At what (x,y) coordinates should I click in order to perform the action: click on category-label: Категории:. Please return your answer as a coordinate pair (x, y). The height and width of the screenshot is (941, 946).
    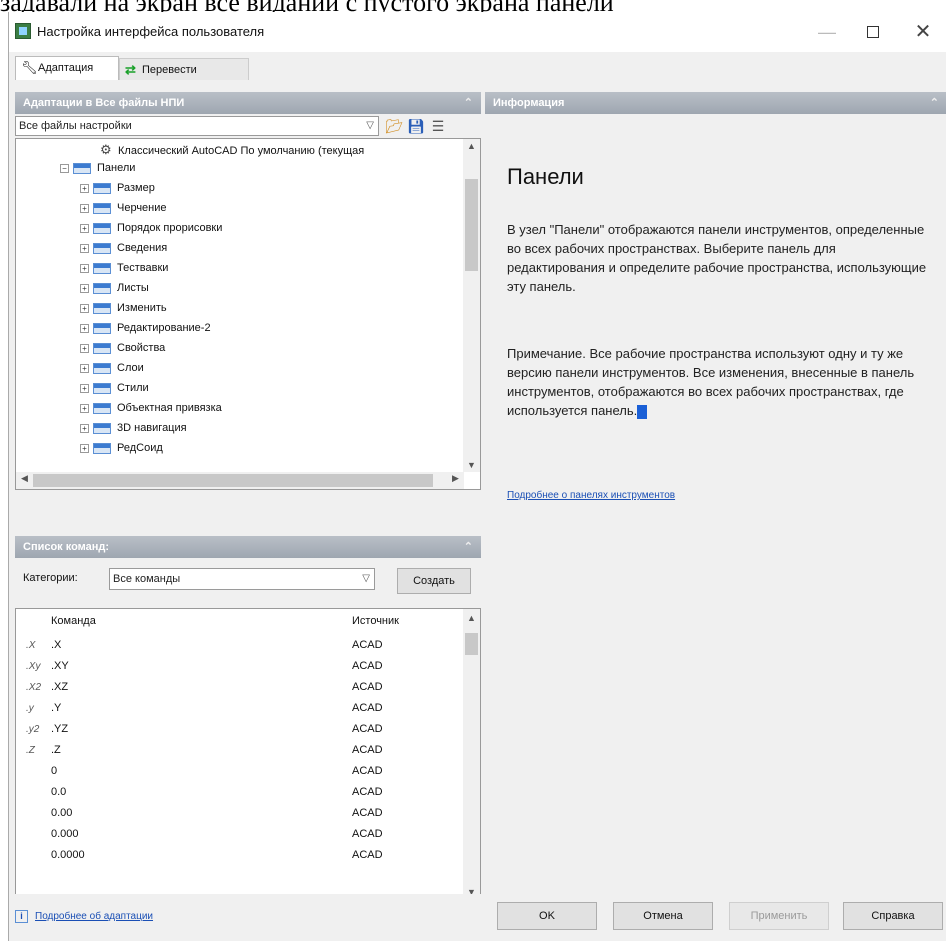
    Looking at the image, I should click on (50, 578).